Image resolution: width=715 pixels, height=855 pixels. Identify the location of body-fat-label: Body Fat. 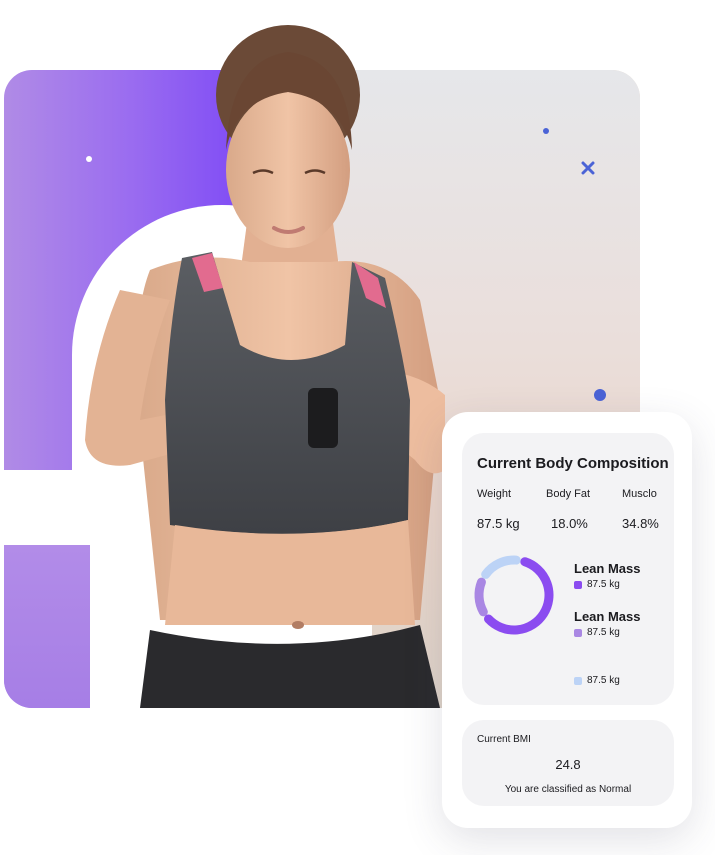
(568, 494).